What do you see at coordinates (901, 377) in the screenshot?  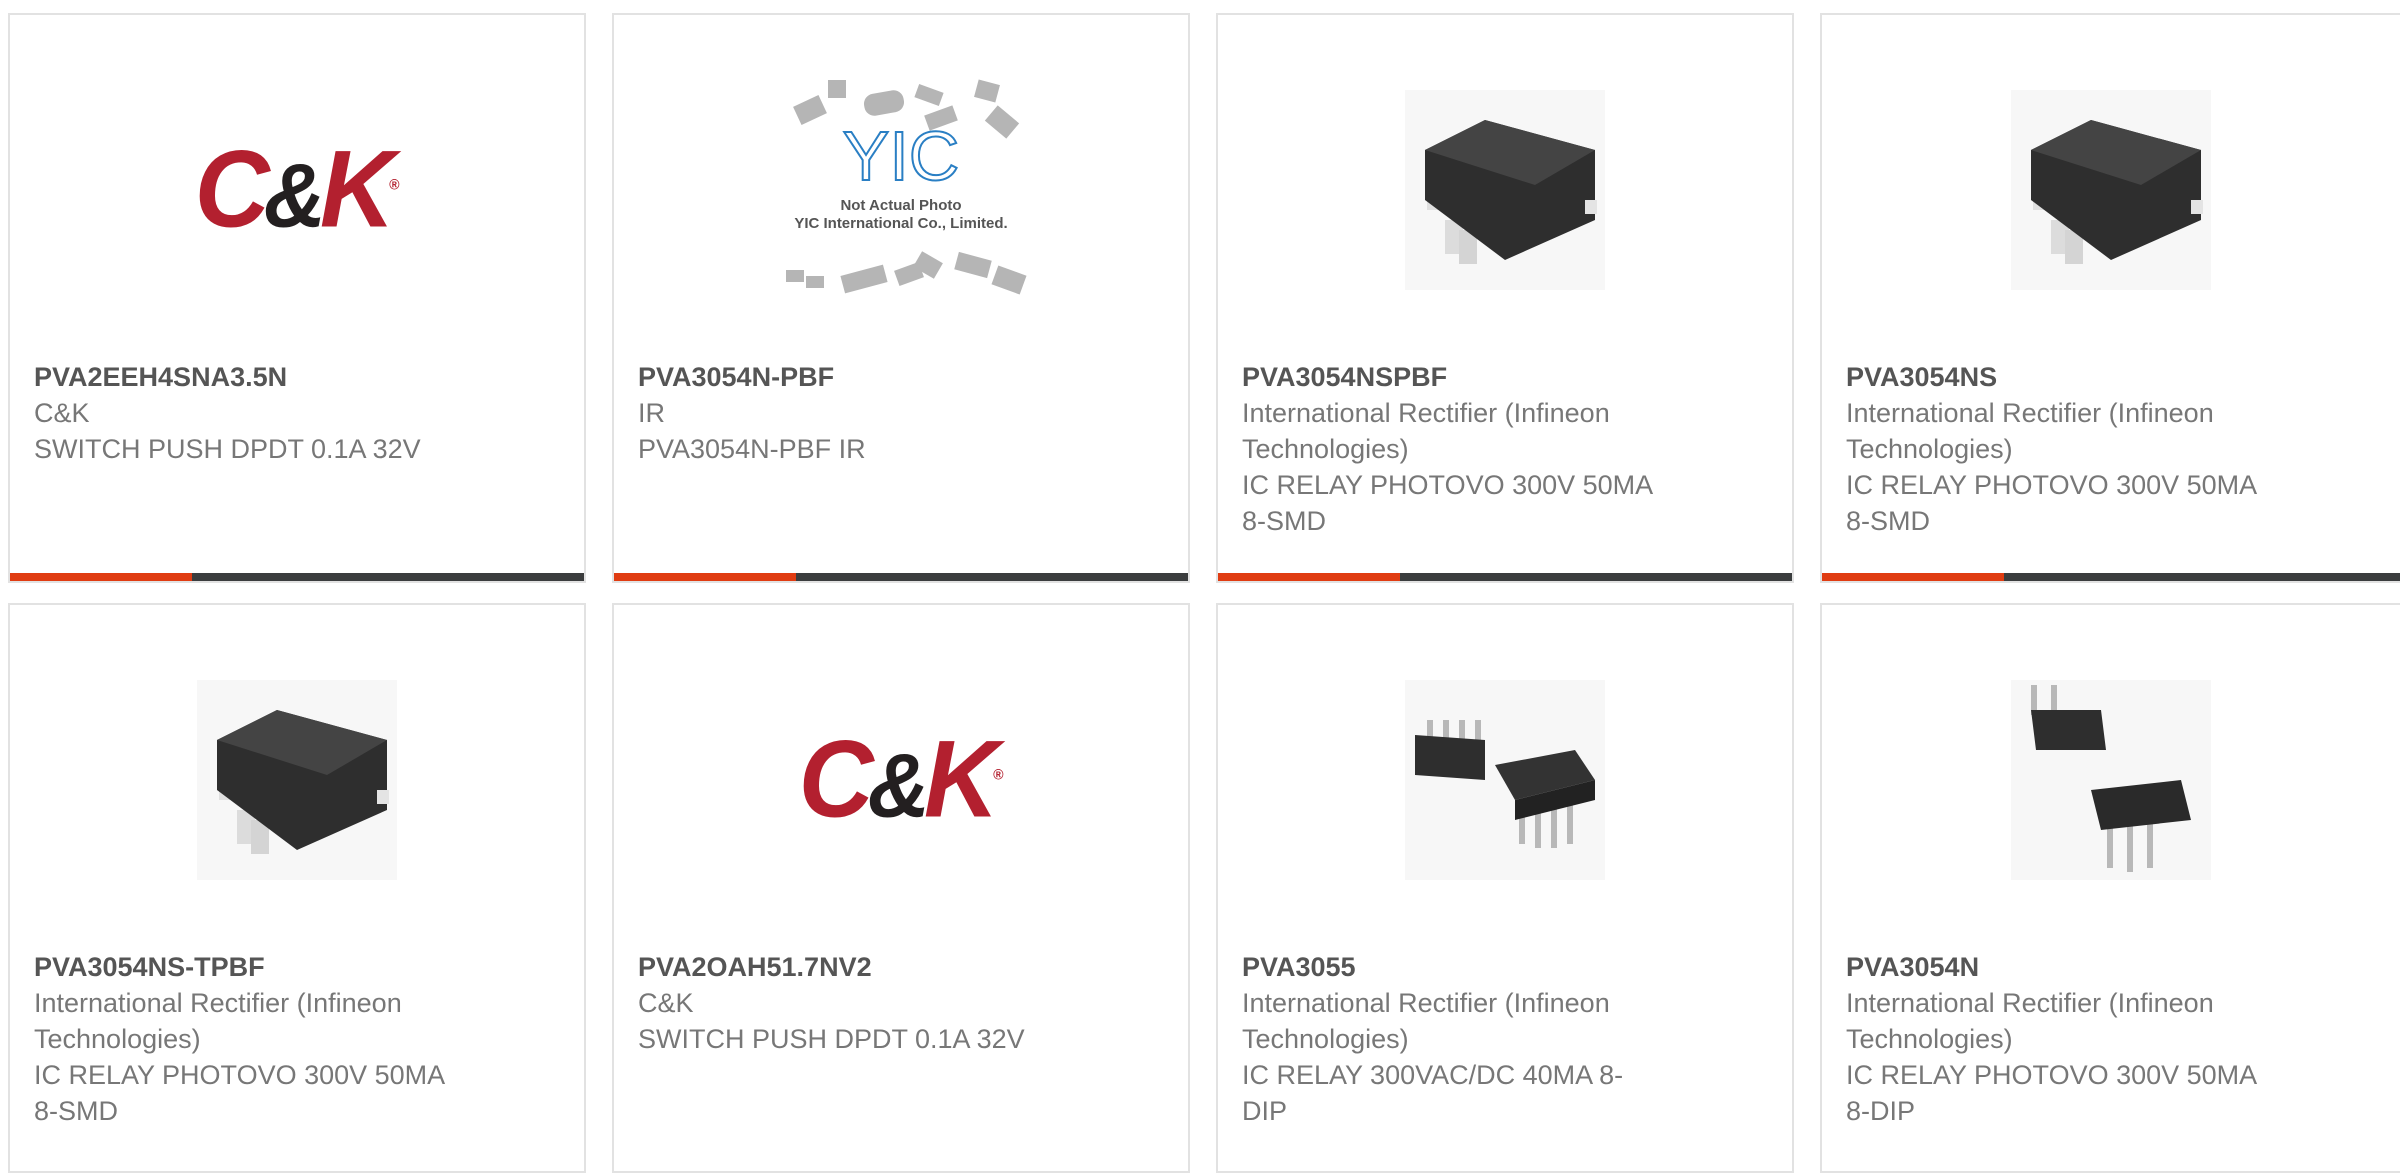 I see `part-number: PVA3054N-PBF` at bounding box center [901, 377].